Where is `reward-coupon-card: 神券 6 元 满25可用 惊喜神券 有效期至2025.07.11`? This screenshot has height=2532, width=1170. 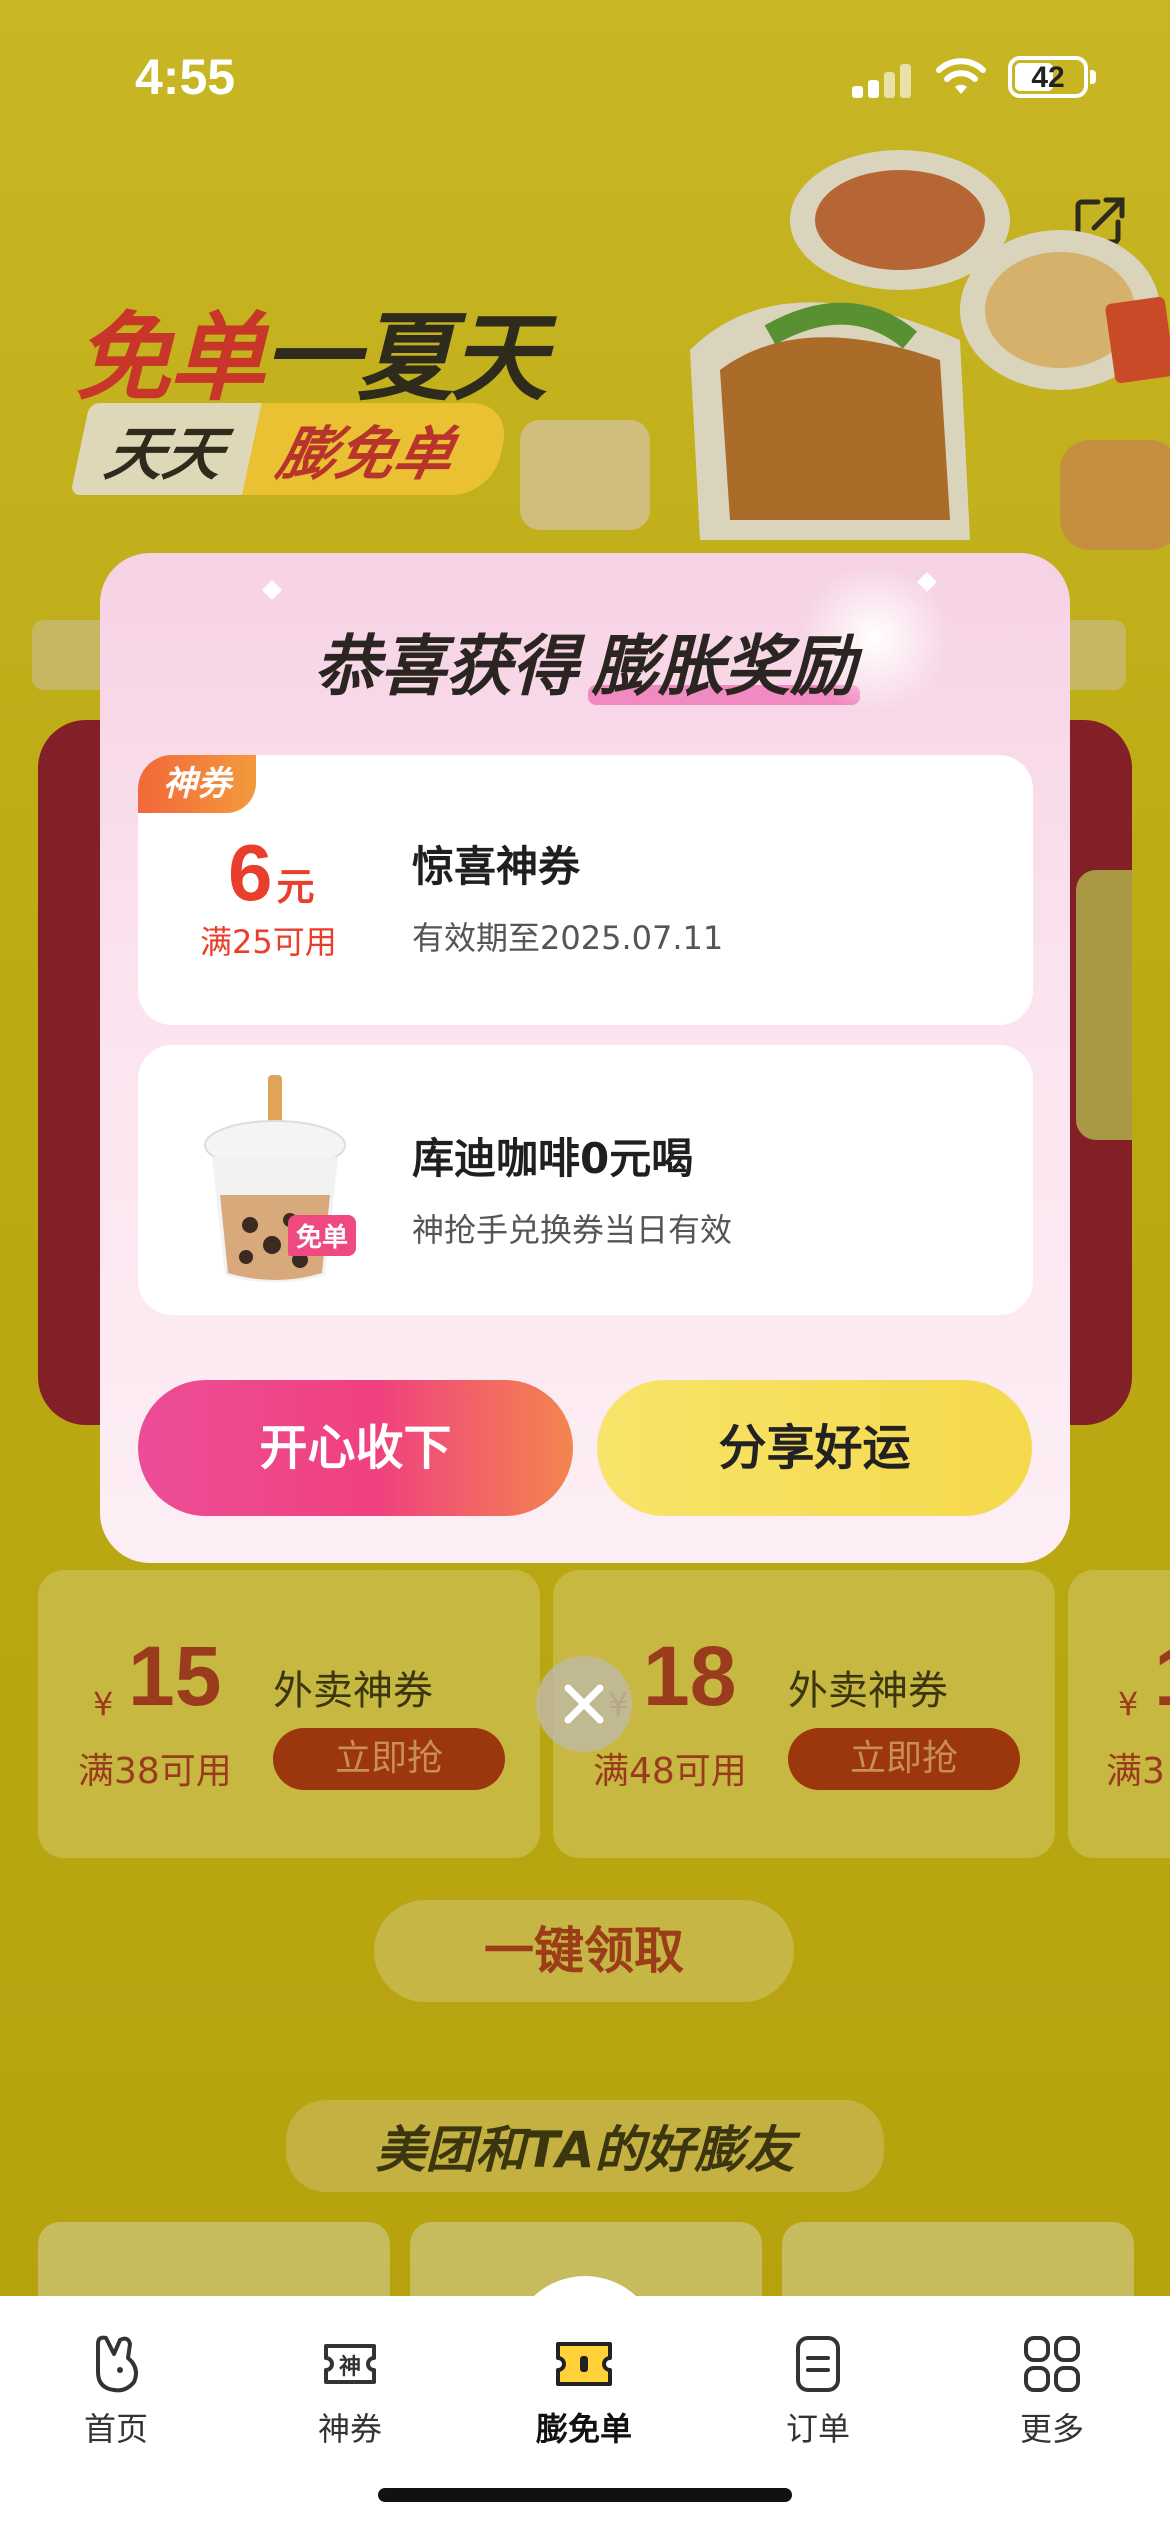
reward-coupon-card: 神券 6 元 满25可用 惊喜神券 有效期至2025.07.11 is located at coordinates (585, 890).